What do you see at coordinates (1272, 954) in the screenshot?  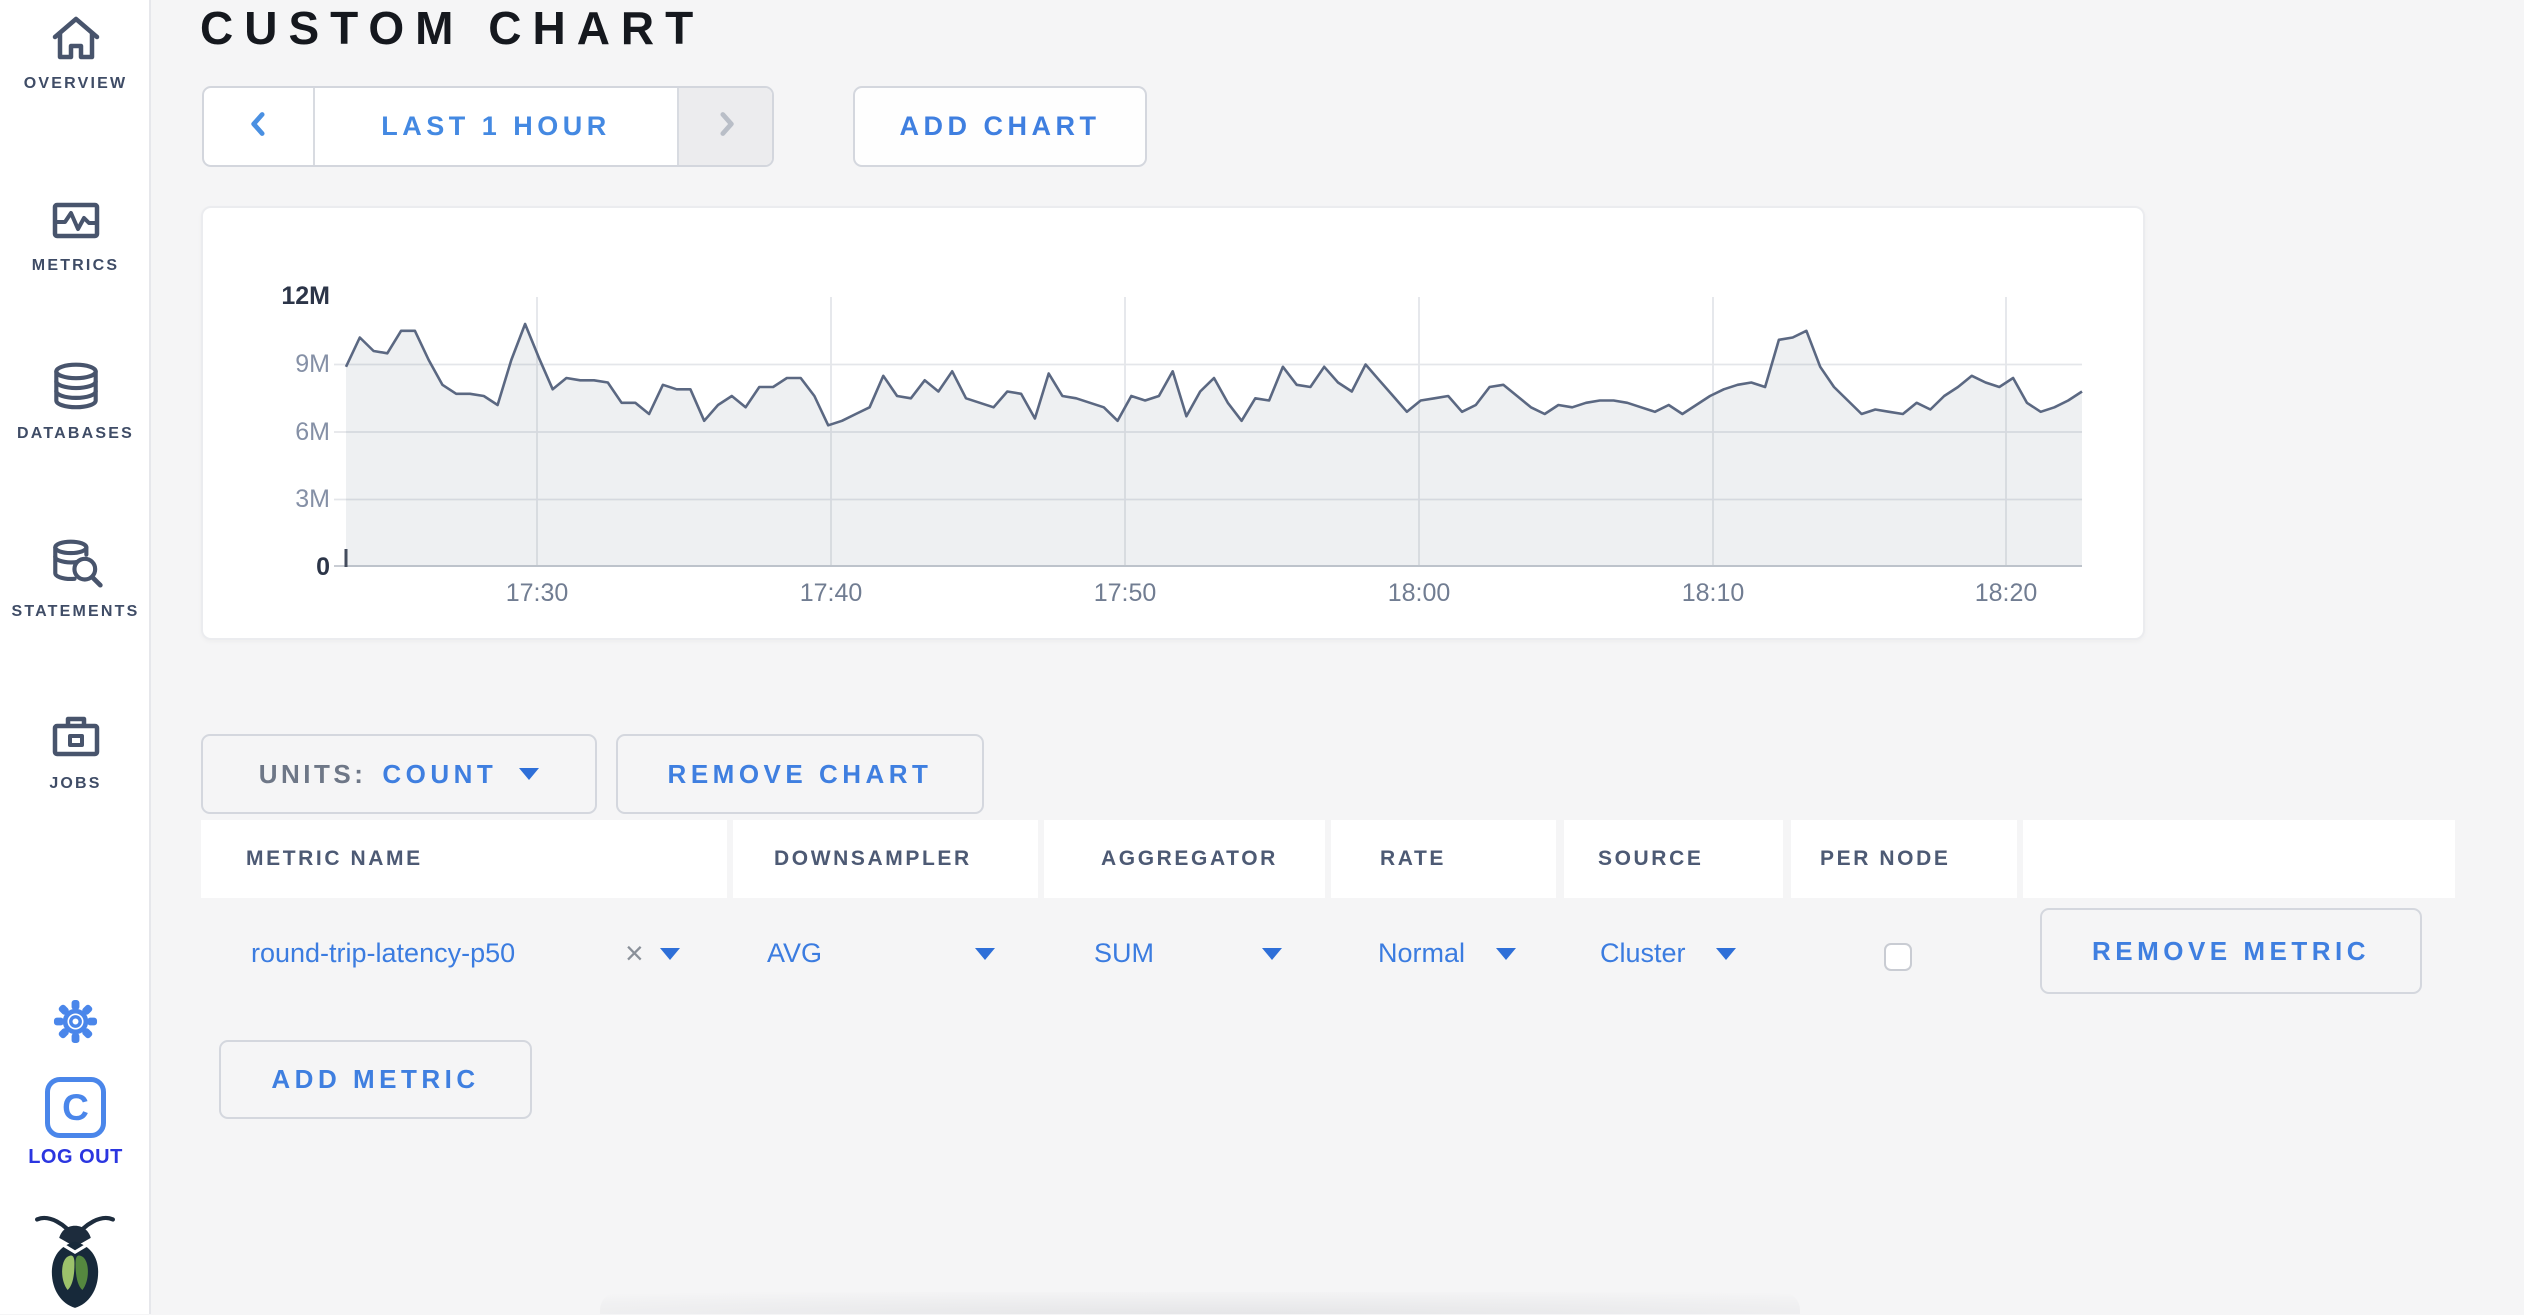 I see `aggregator-caret-icon` at bounding box center [1272, 954].